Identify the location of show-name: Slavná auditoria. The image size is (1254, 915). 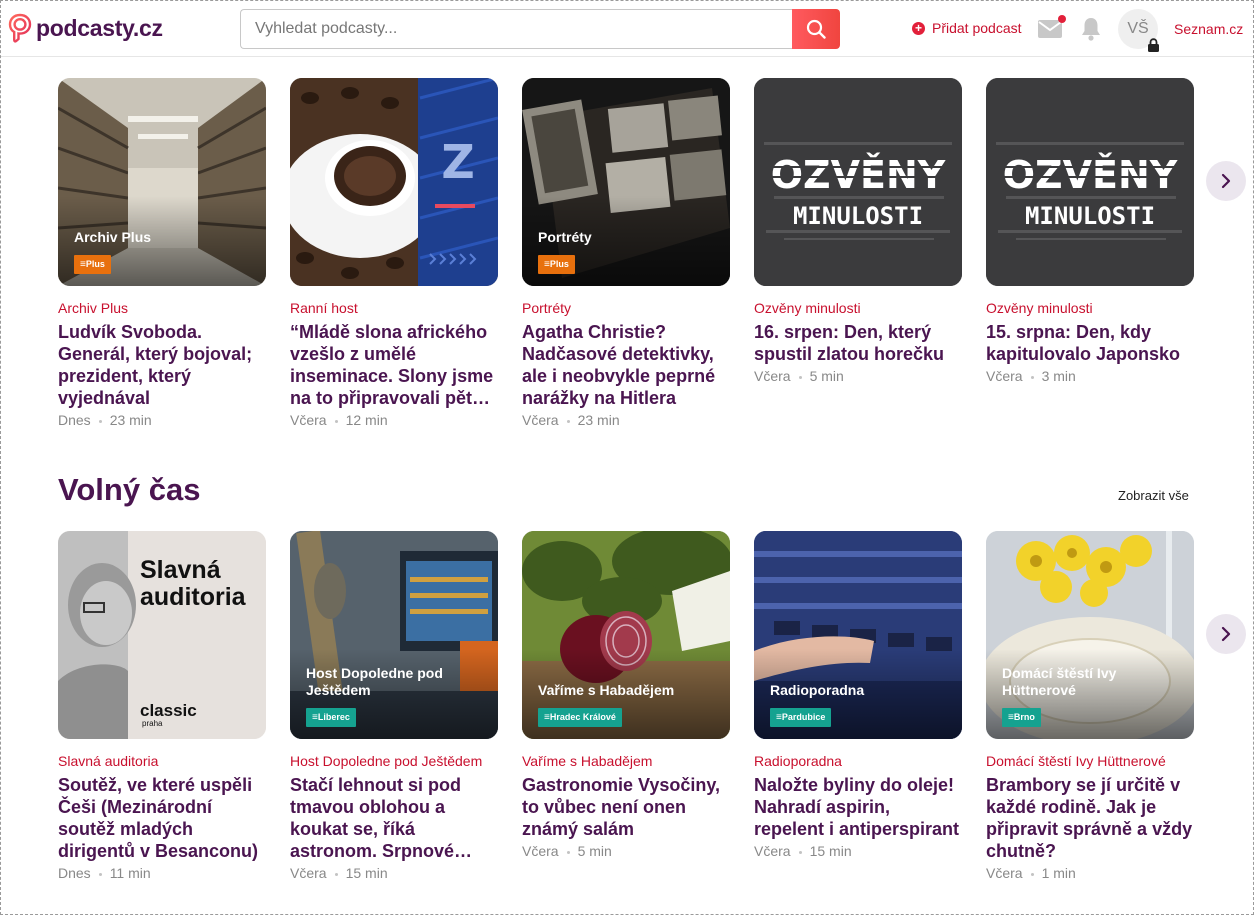
(162, 761).